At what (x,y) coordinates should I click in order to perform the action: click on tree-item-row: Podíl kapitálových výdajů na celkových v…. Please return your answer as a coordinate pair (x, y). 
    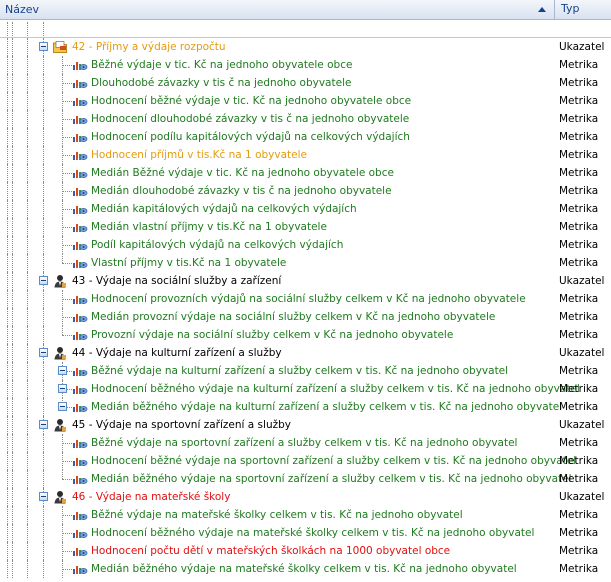
    Looking at the image, I should click on (305, 245).